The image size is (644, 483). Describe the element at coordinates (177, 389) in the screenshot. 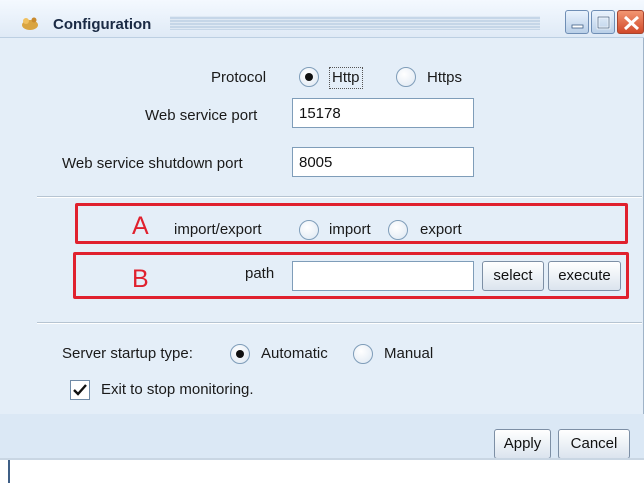

I see `exit-stop-monitoring-label: Exit to stop monitoring.` at that location.